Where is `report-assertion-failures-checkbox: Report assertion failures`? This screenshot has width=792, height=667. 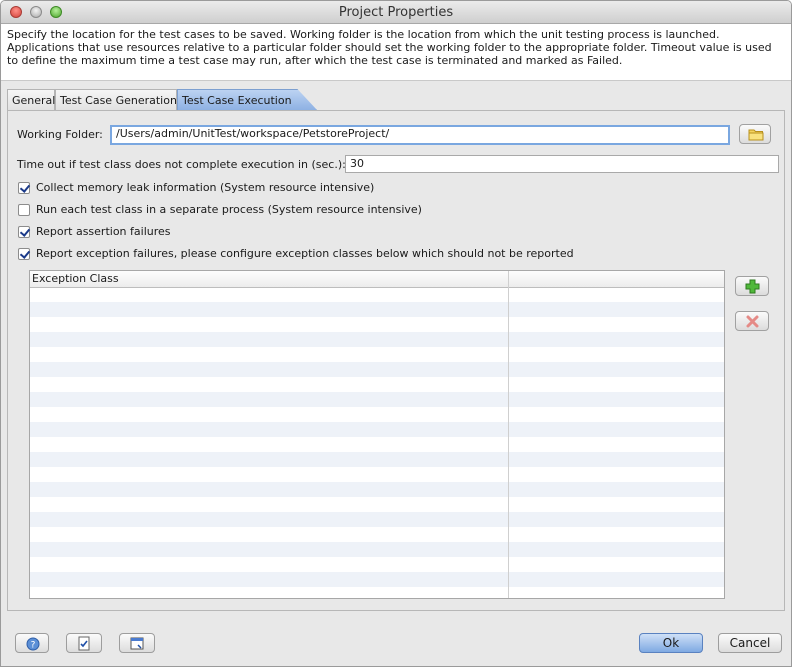
report-assertion-failures-checkbox: Report assertion failures is located at coordinates (94, 231).